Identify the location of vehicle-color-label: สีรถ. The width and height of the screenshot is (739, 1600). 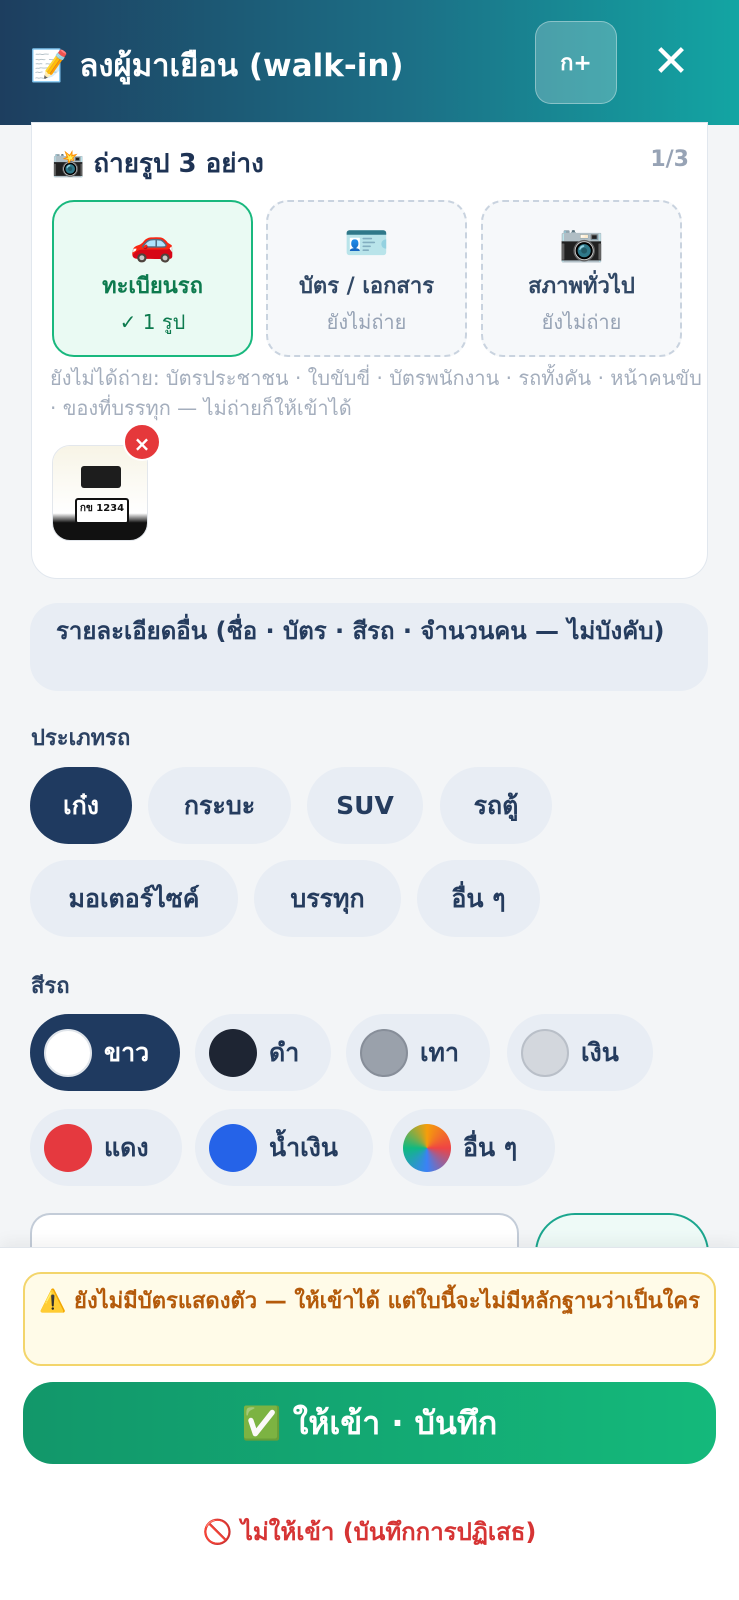
(50, 986).